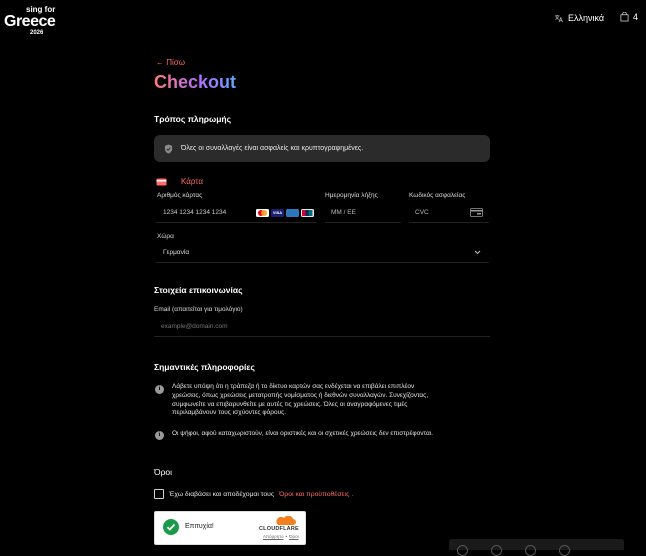 The height and width of the screenshot is (556, 646). Describe the element at coordinates (286, 520) in the screenshot. I see `cloudflare-cloud-icon` at that location.